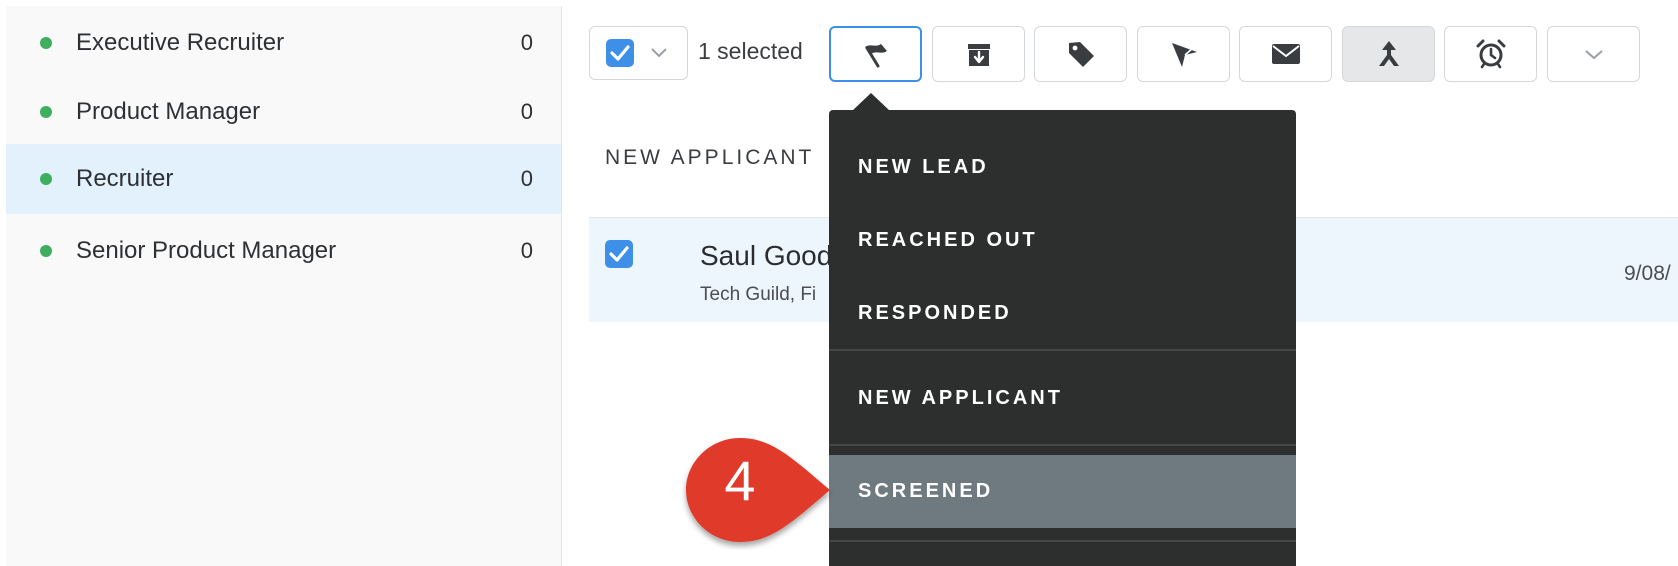 This screenshot has height=566, width=1678. I want to click on candidate-name: Saul Good, so click(766, 256).